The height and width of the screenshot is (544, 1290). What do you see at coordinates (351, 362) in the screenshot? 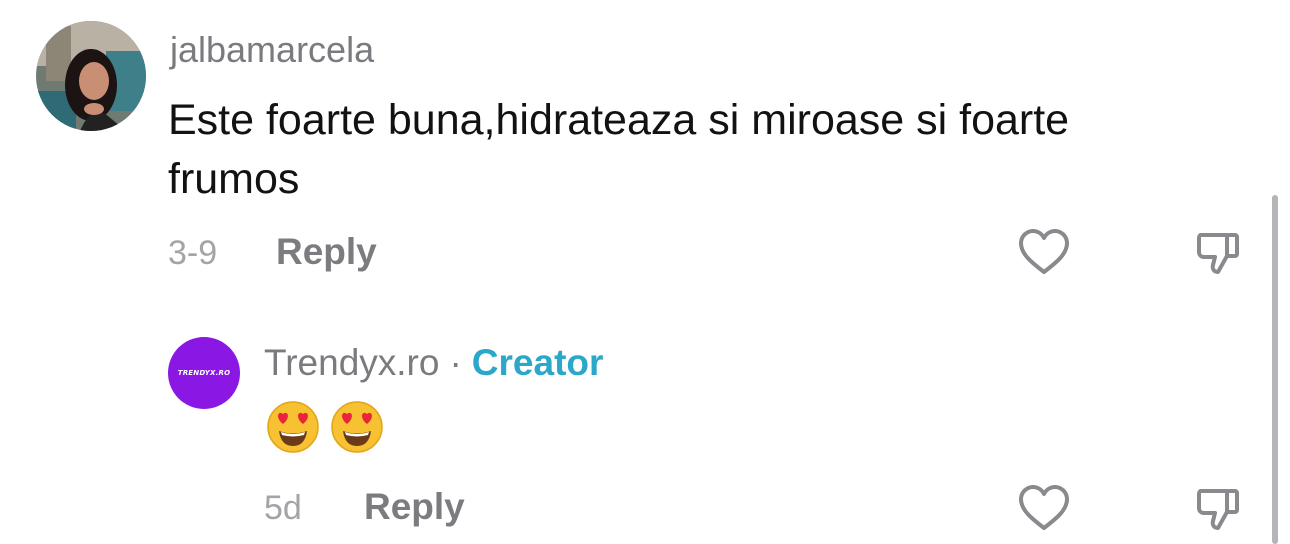
I see `reply-username: Trendyx.ro` at bounding box center [351, 362].